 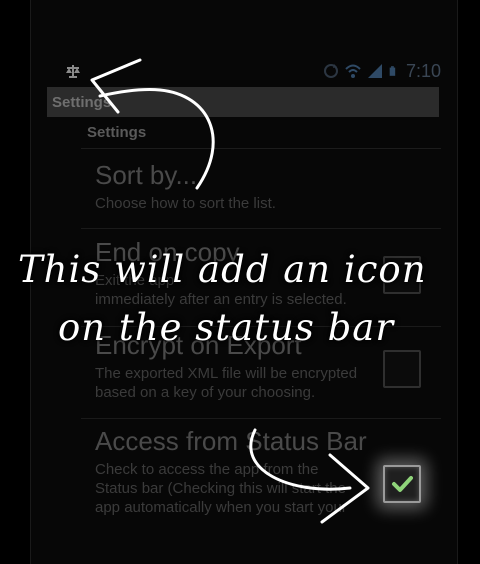 I want to click on preference-category-label: Settings, so click(x=117, y=132).